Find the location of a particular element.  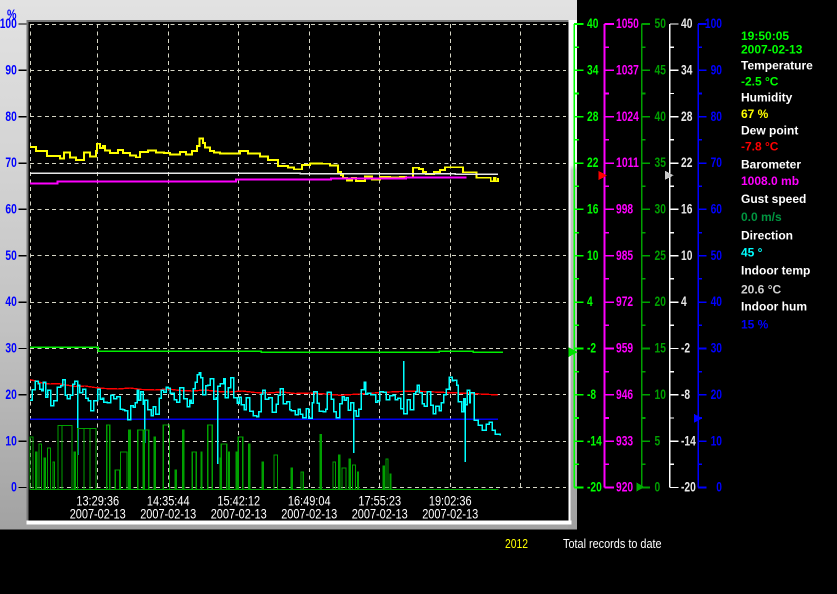

svg-text: Total records to date is located at coordinates (612, 544).